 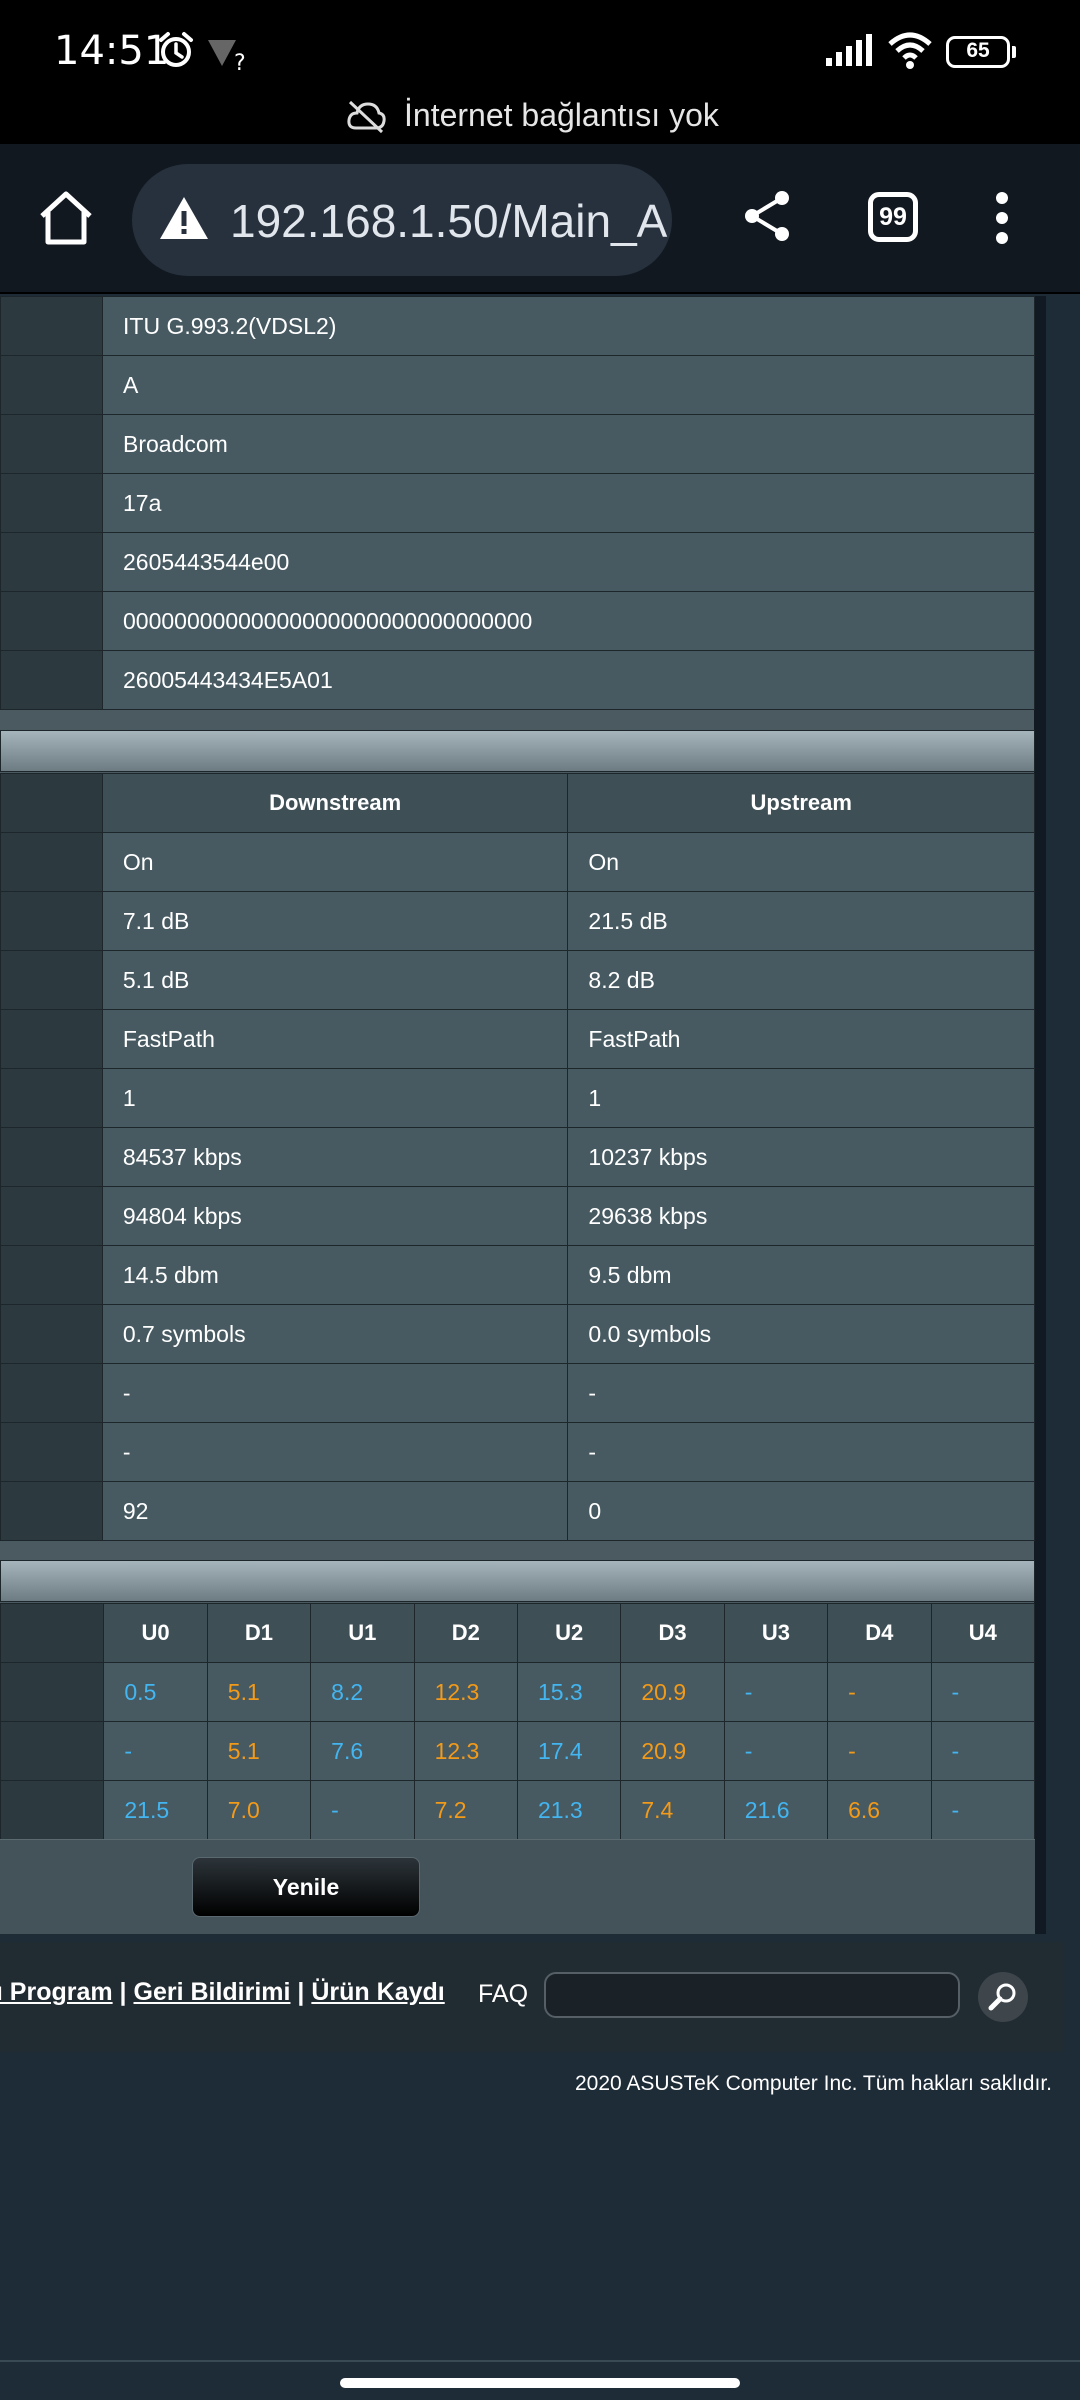 I want to click on product-registration-link: Ürün Kaydı, so click(x=377, y=1992).